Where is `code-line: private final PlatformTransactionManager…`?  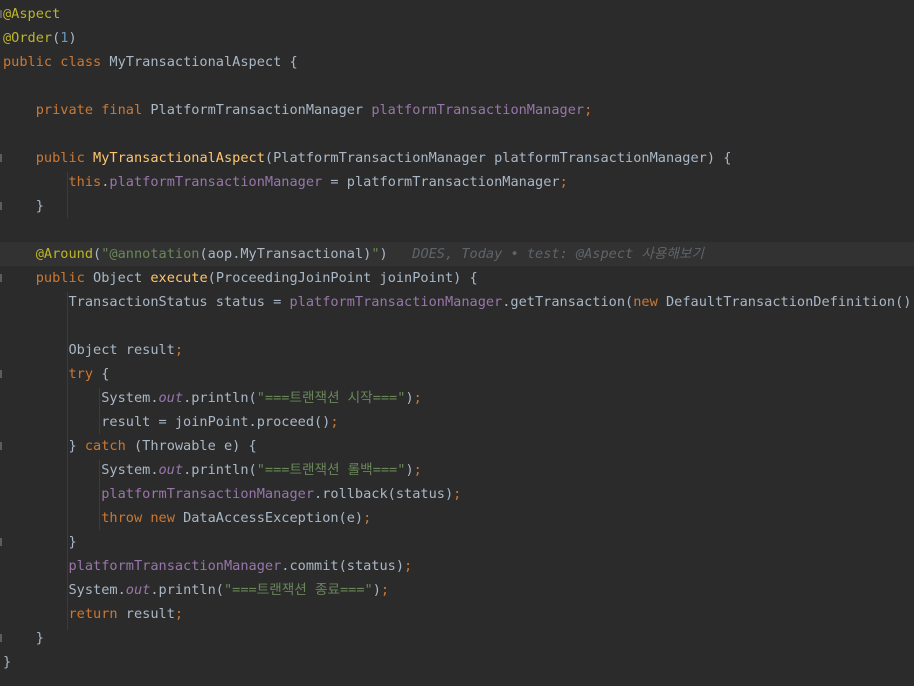 code-line: private final PlatformTransactionManager… is located at coordinates (457, 110).